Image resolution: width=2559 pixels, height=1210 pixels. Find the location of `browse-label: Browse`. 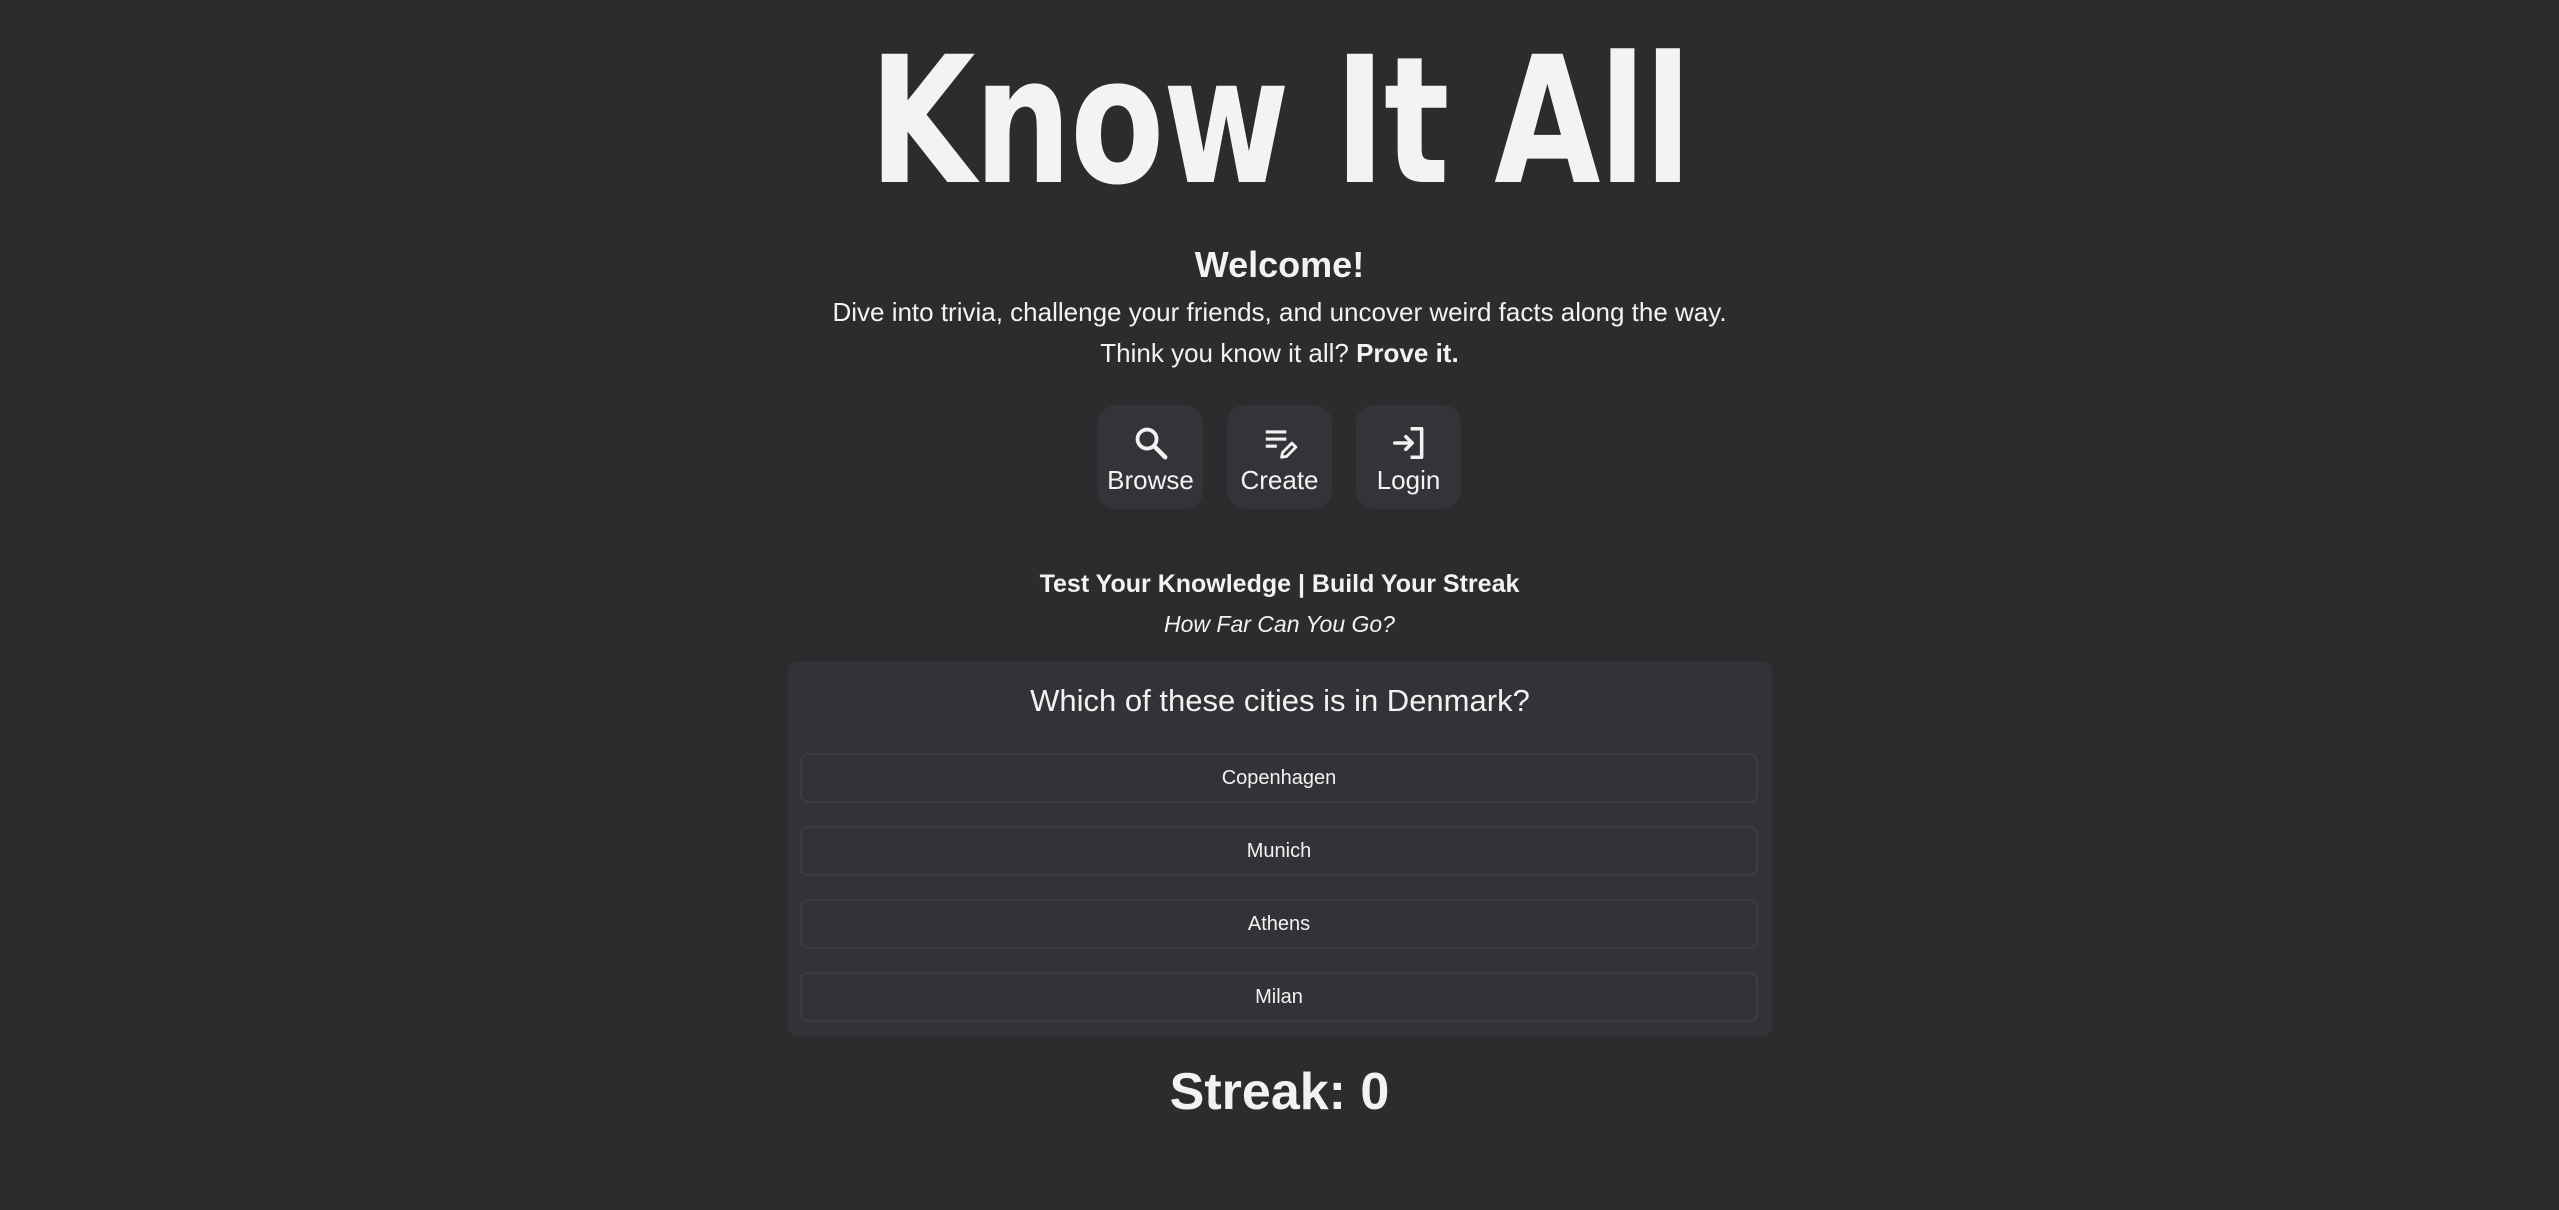

browse-label: Browse is located at coordinates (1150, 480).